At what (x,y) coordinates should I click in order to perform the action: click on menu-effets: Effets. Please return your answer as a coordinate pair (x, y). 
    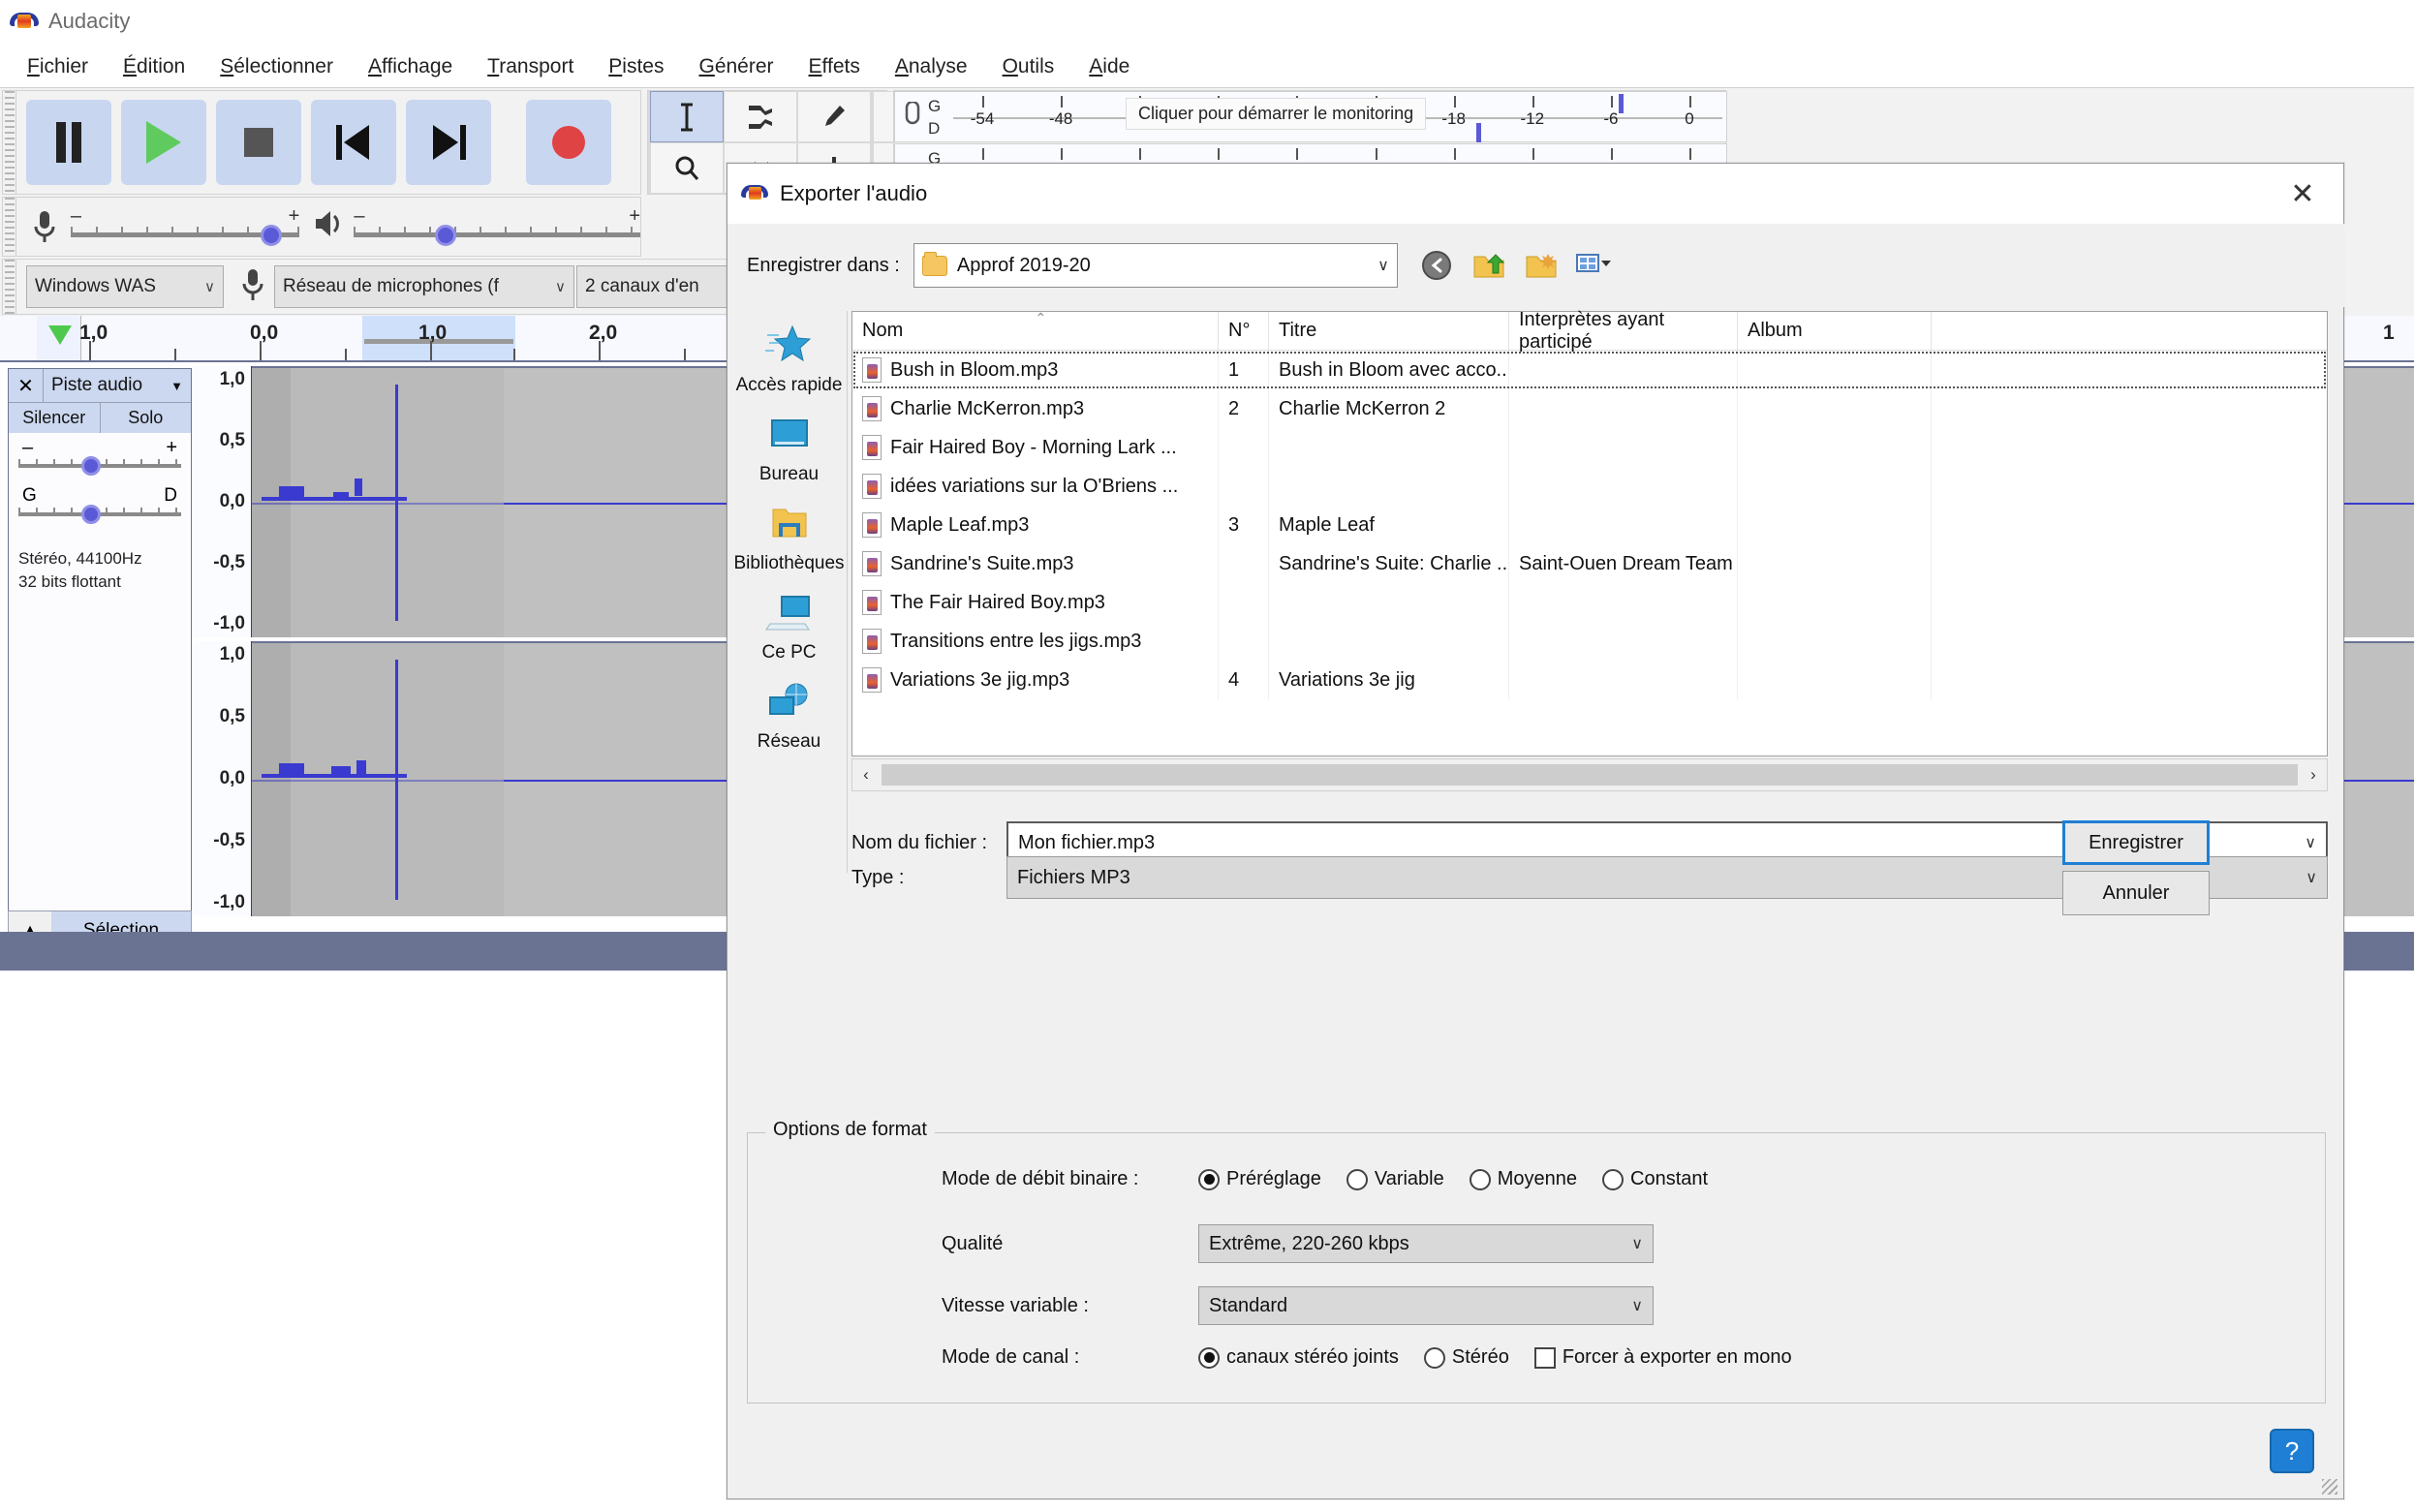
    Looking at the image, I should click on (834, 66).